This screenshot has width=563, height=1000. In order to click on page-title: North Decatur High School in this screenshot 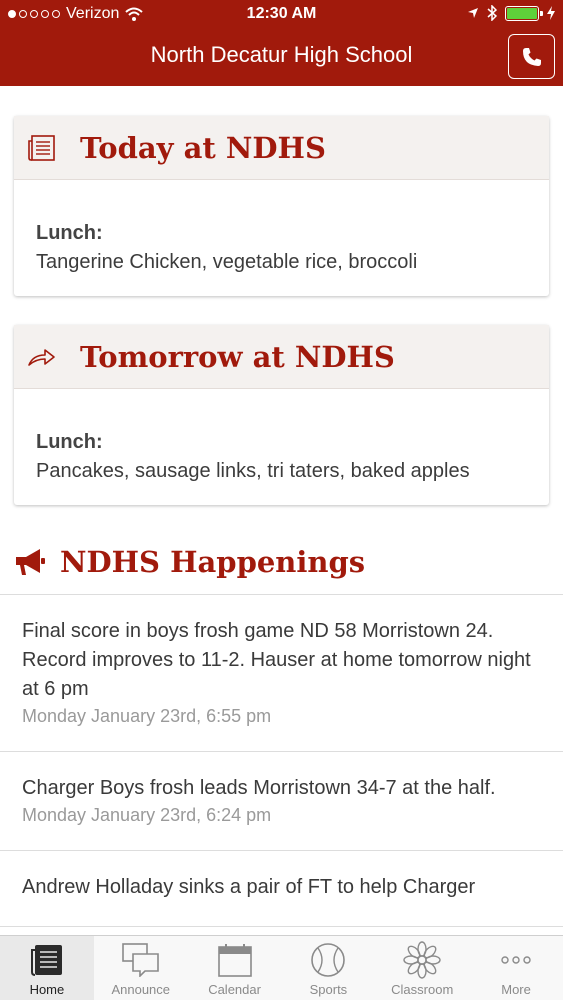, I will do `click(281, 54)`.